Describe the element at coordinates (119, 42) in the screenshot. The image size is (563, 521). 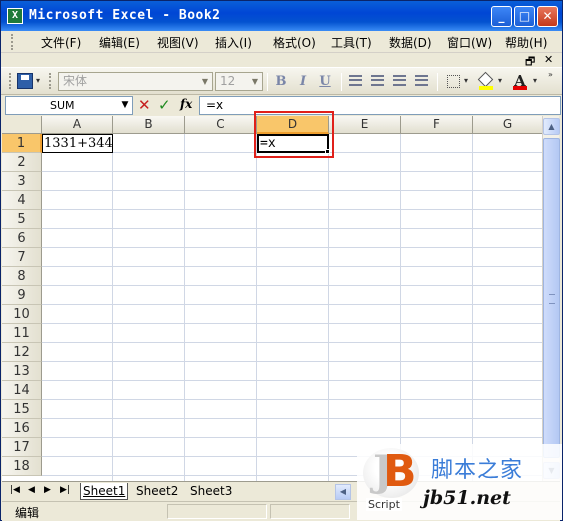
I see `menu-edit: 编辑(E)` at that location.